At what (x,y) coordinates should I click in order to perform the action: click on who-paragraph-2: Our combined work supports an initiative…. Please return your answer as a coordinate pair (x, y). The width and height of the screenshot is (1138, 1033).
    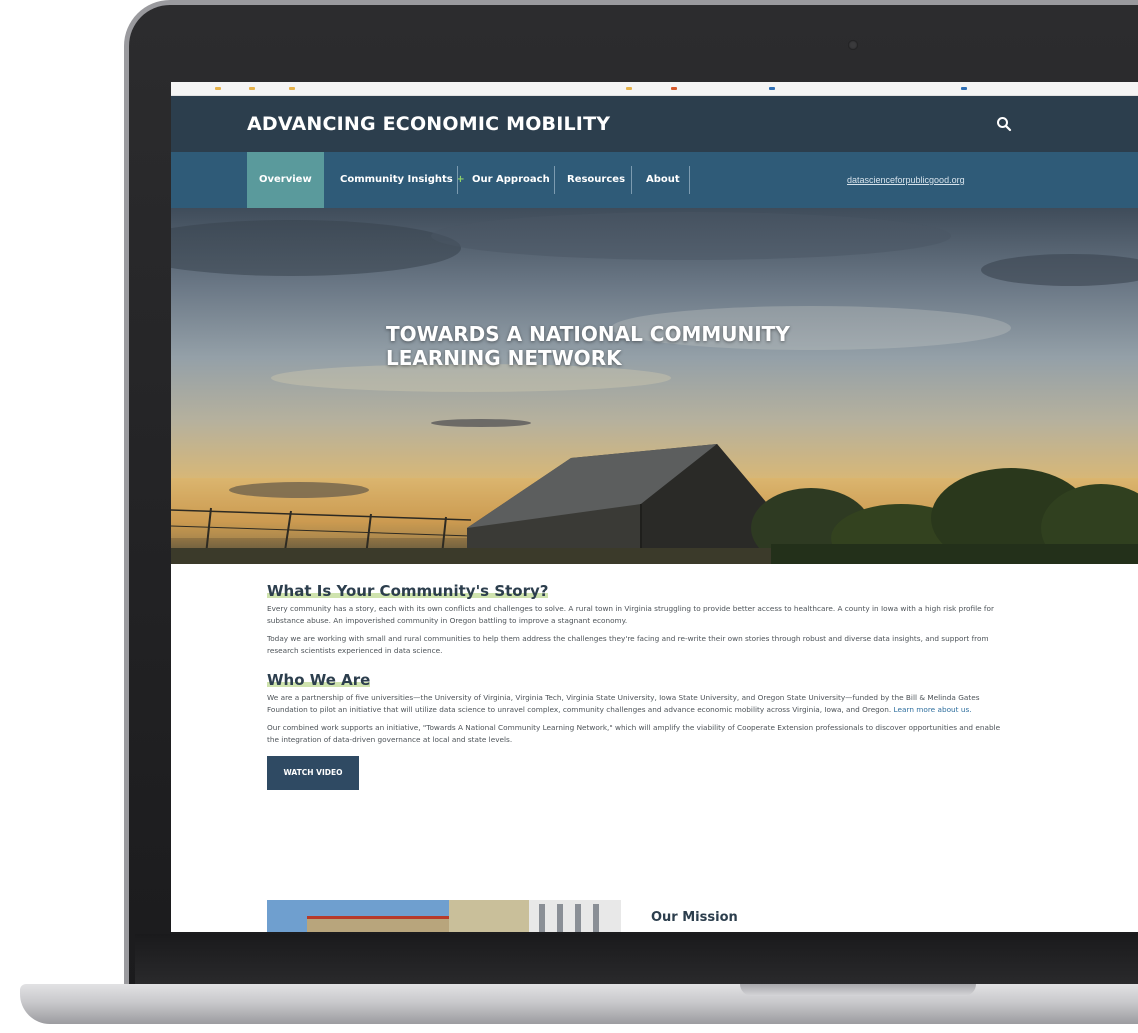
    Looking at the image, I should click on (634, 733).